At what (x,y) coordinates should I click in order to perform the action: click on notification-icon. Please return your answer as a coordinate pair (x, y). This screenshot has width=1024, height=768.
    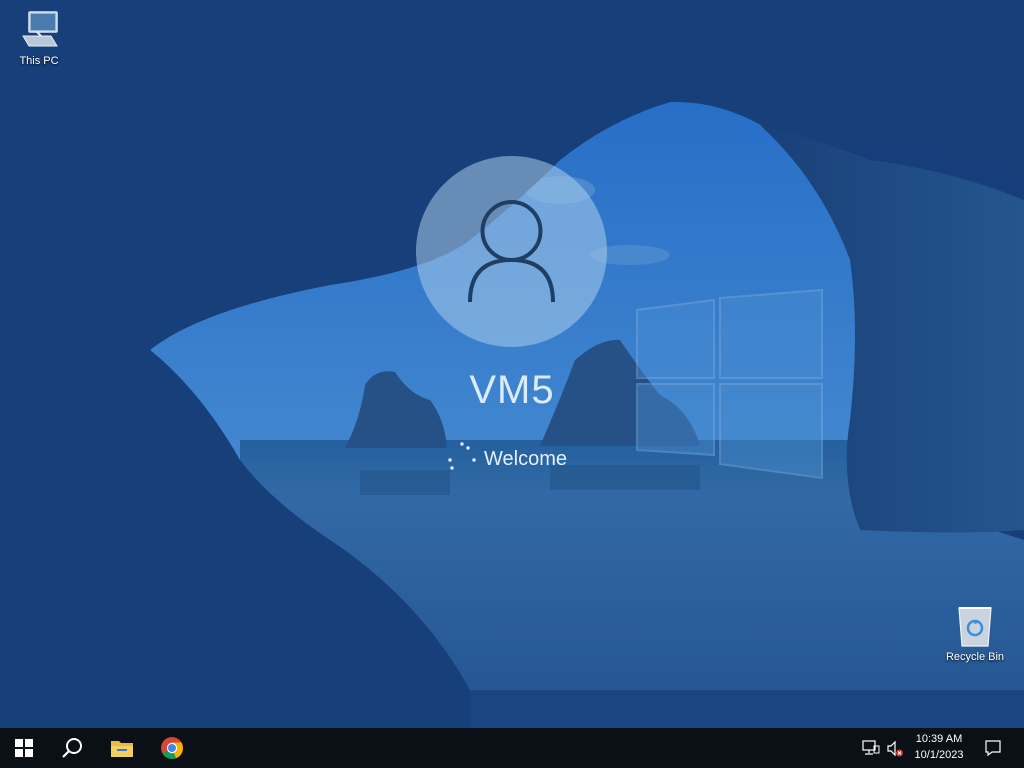
    Looking at the image, I should click on (993, 748).